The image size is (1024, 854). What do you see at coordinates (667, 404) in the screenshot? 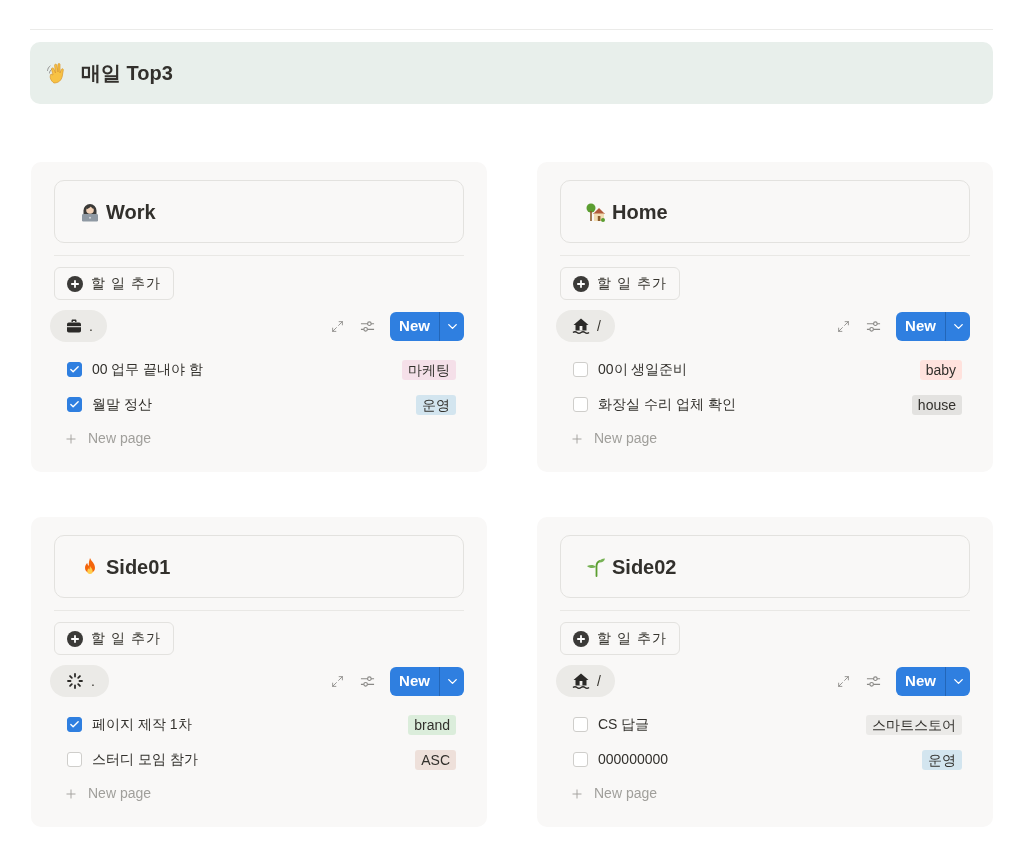
I see `task-title: 화장실 수리 업체 확인` at bounding box center [667, 404].